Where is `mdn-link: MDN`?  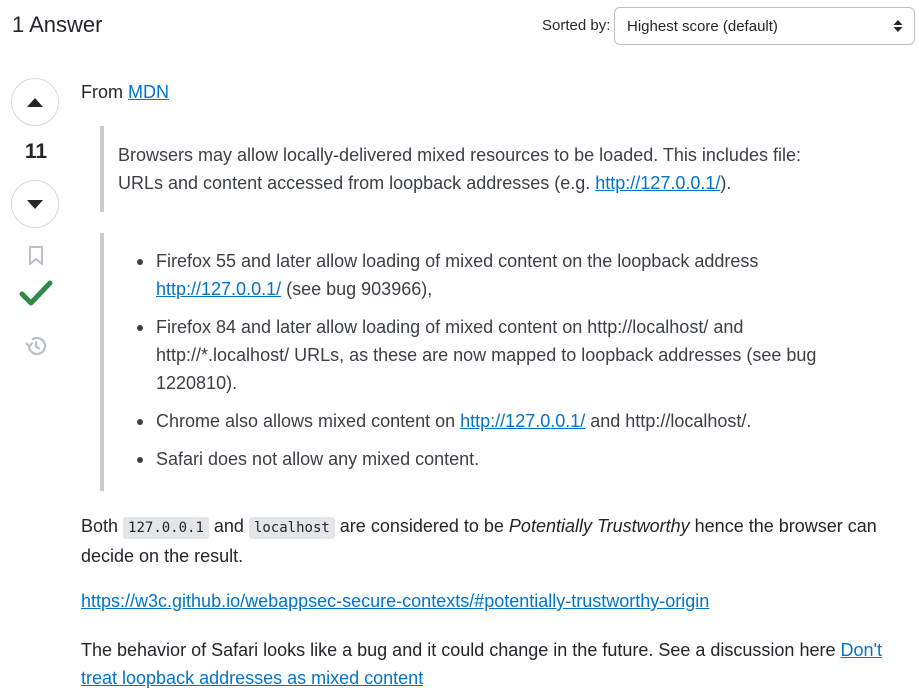 mdn-link: MDN is located at coordinates (148, 92).